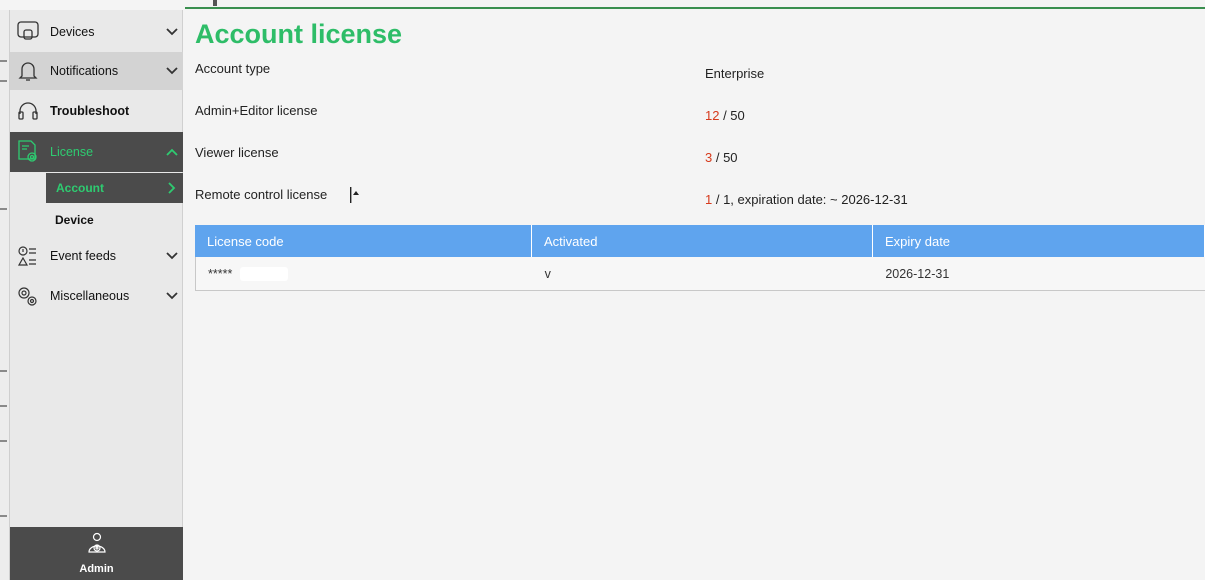 This screenshot has height=580, width=1205. I want to click on redaction-mask, so click(264, 273).